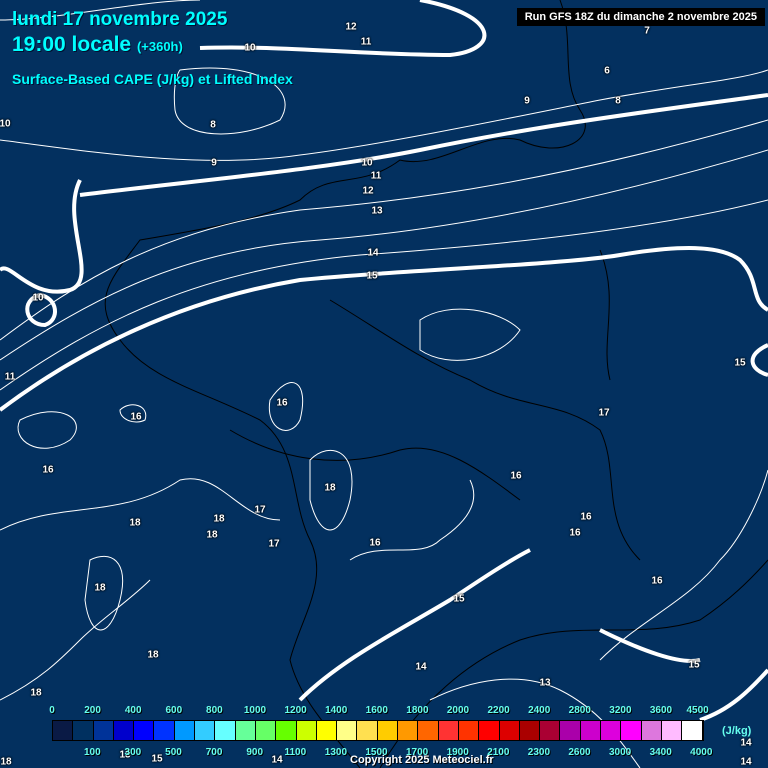 The image size is (768, 768). Describe the element at coordinates (539, 752) in the screenshot. I see `colorbar-tick-bottom: 2300` at that location.